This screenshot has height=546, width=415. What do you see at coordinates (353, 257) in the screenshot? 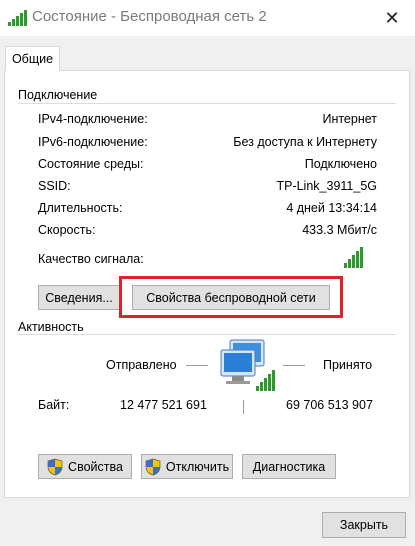
I see `signal-strength-icon` at bounding box center [353, 257].